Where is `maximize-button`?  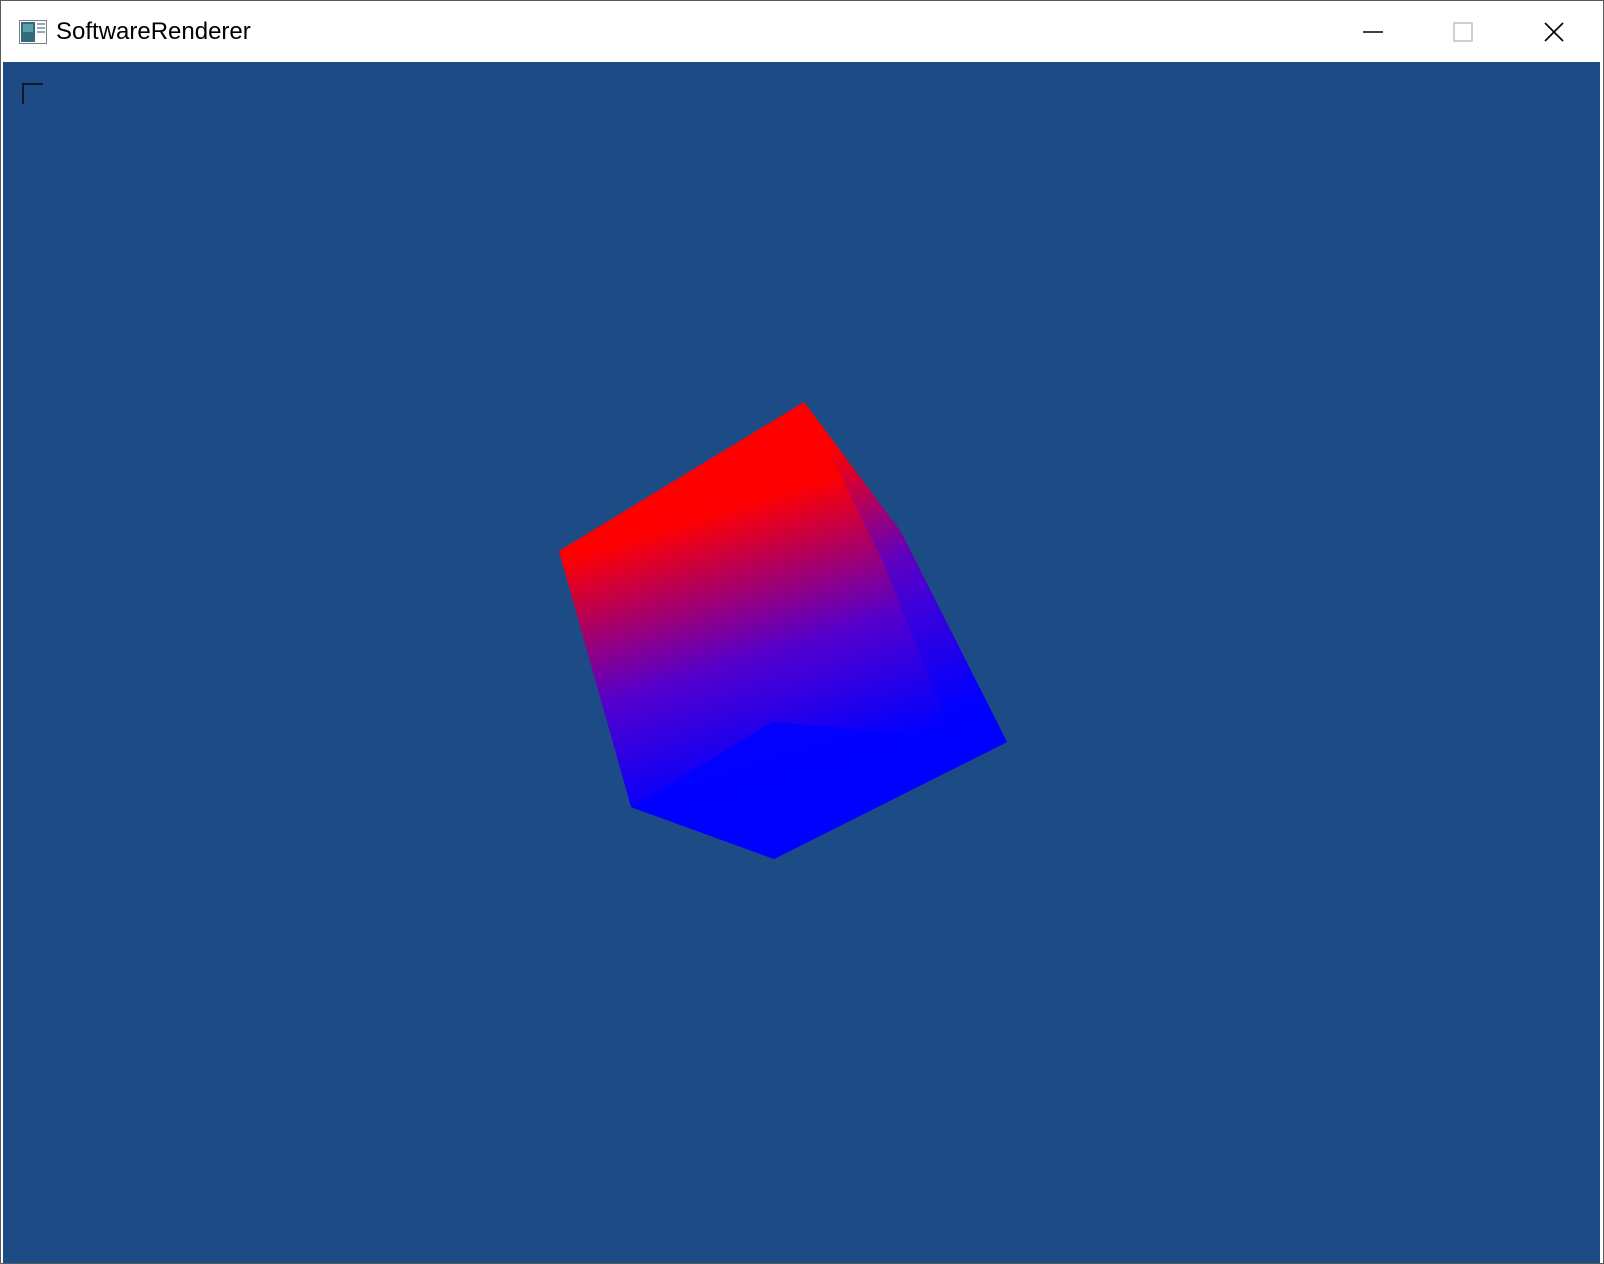 maximize-button is located at coordinates (1463, 31).